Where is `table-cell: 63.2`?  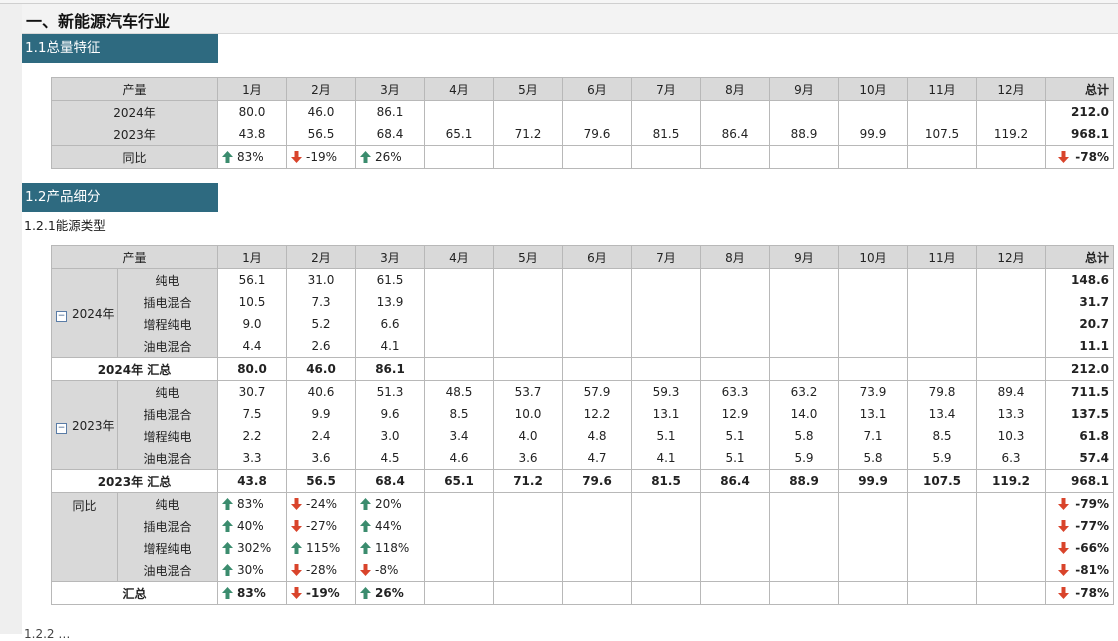
table-cell: 63.2 is located at coordinates (804, 391).